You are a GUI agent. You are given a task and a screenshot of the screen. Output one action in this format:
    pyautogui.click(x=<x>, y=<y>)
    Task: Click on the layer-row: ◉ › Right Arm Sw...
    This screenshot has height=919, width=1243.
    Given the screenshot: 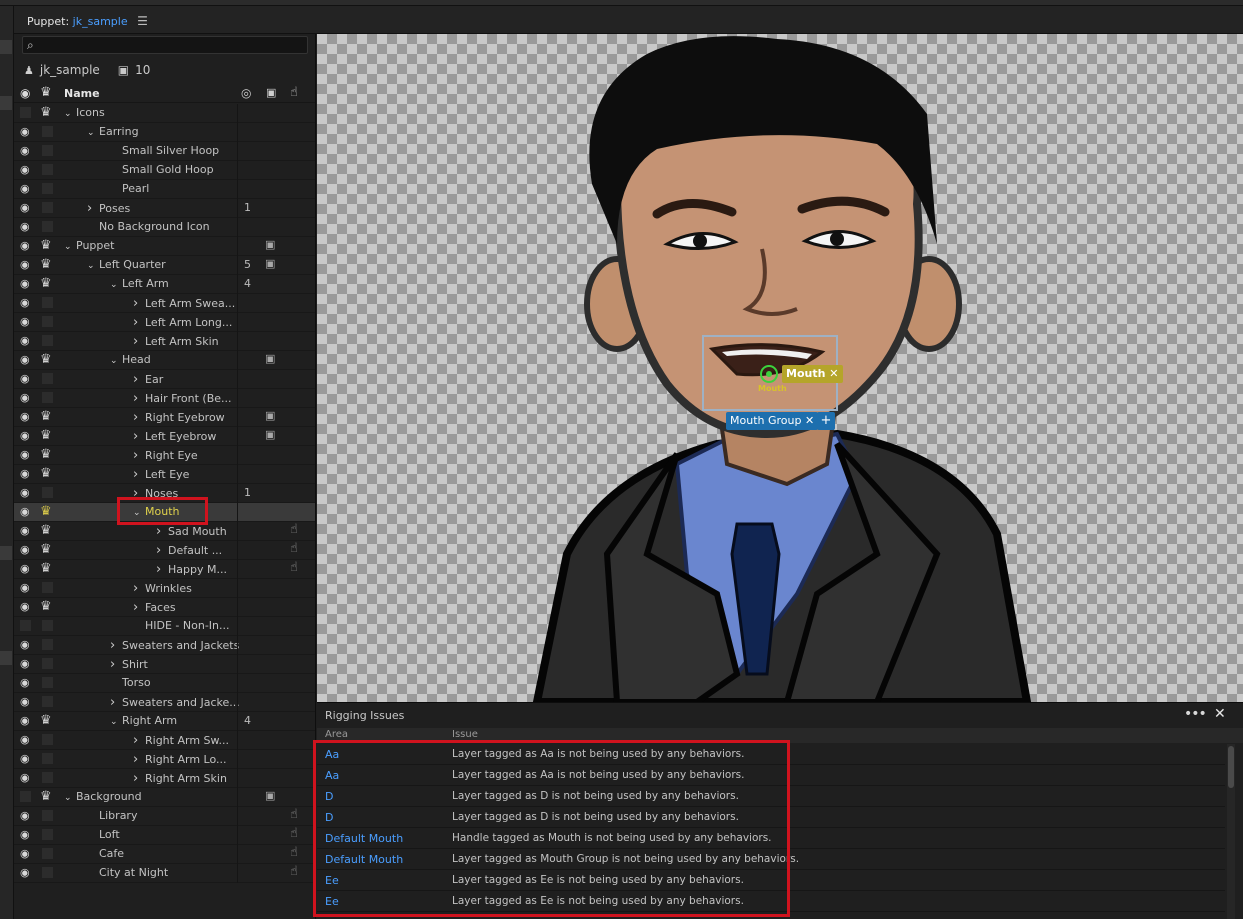 What is the action you would take?
    pyautogui.click(x=164, y=740)
    